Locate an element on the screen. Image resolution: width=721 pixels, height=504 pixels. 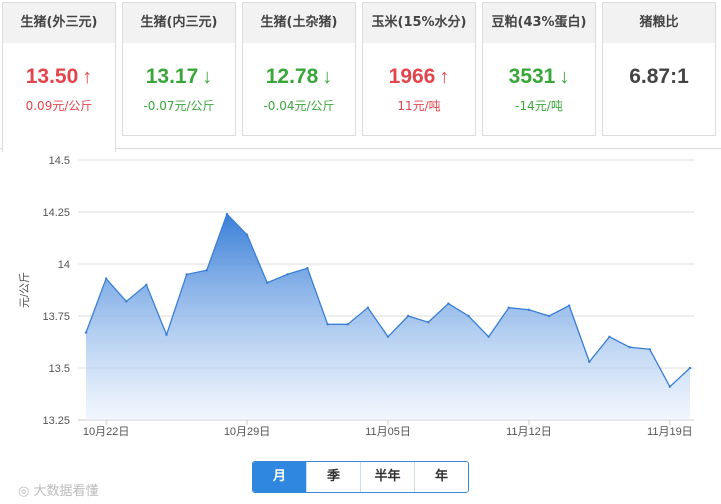
card-pig-outer: 生猪(外三元) 13.50 ↑ 0.09元/公斤 is located at coordinates (59, 77).